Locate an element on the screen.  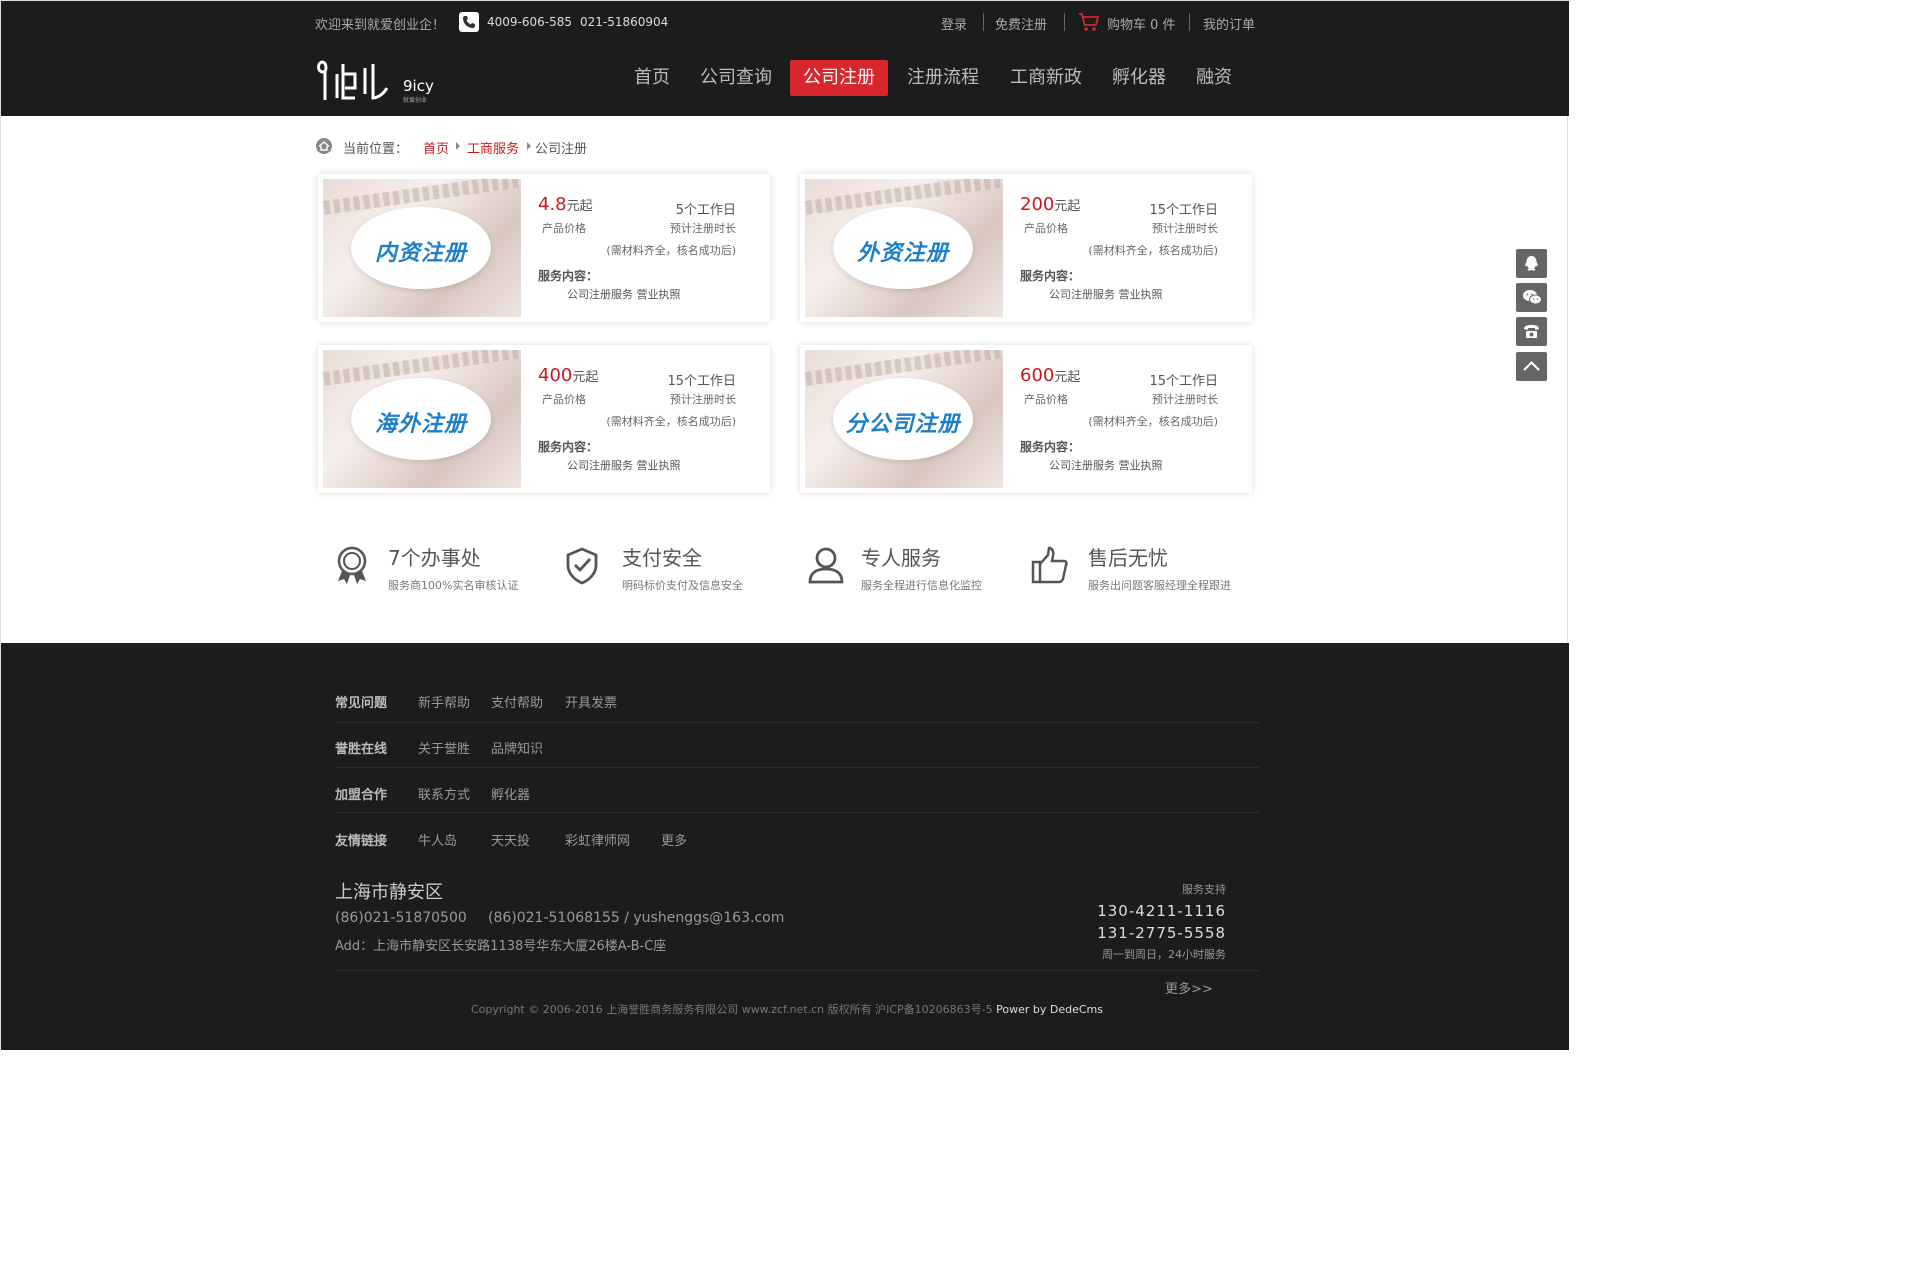
feature-subtitle: 服务全程进行信息化监控 is located at coordinates (921, 585).